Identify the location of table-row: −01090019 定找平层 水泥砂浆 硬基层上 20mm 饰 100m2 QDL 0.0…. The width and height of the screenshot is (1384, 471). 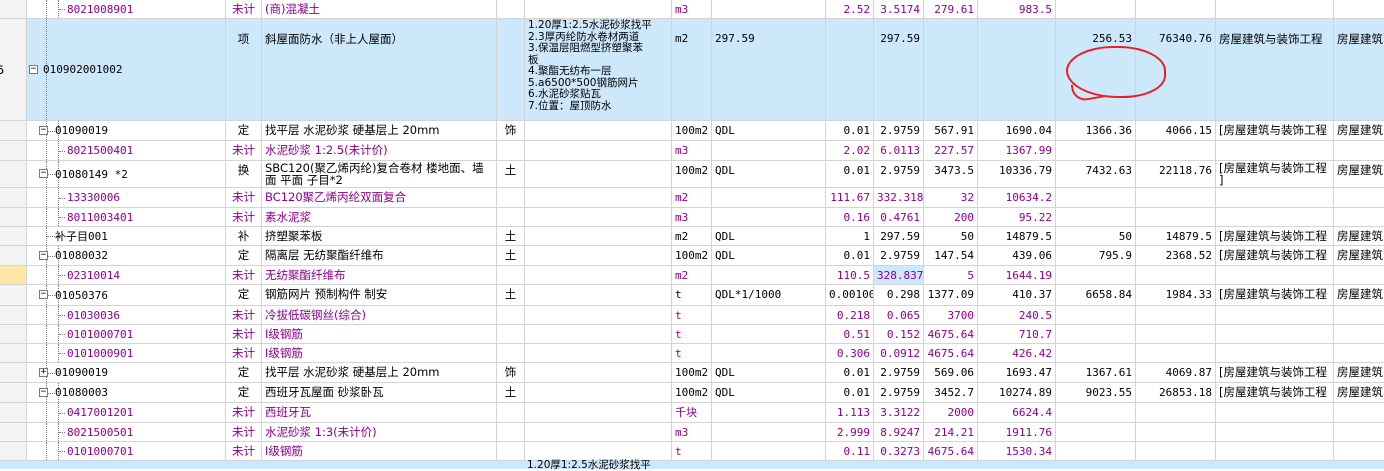
(692, 131).